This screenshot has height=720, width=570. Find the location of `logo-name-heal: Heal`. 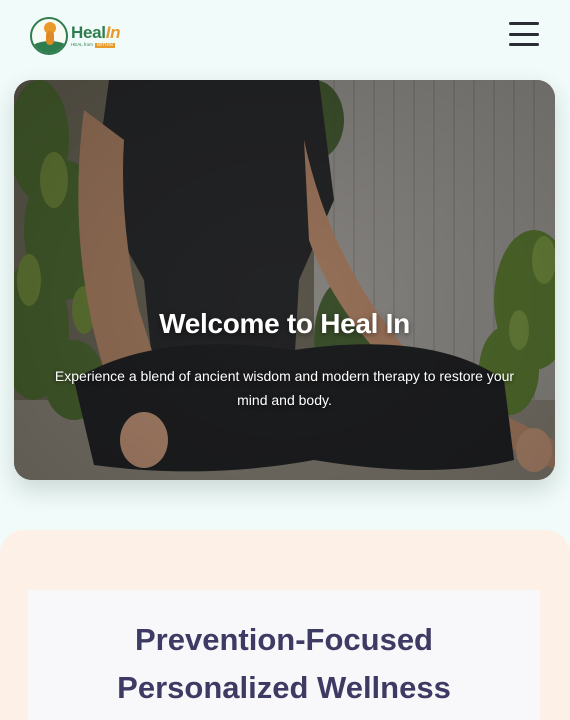

logo-name-heal: Heal is located at coordinates (88, 33).